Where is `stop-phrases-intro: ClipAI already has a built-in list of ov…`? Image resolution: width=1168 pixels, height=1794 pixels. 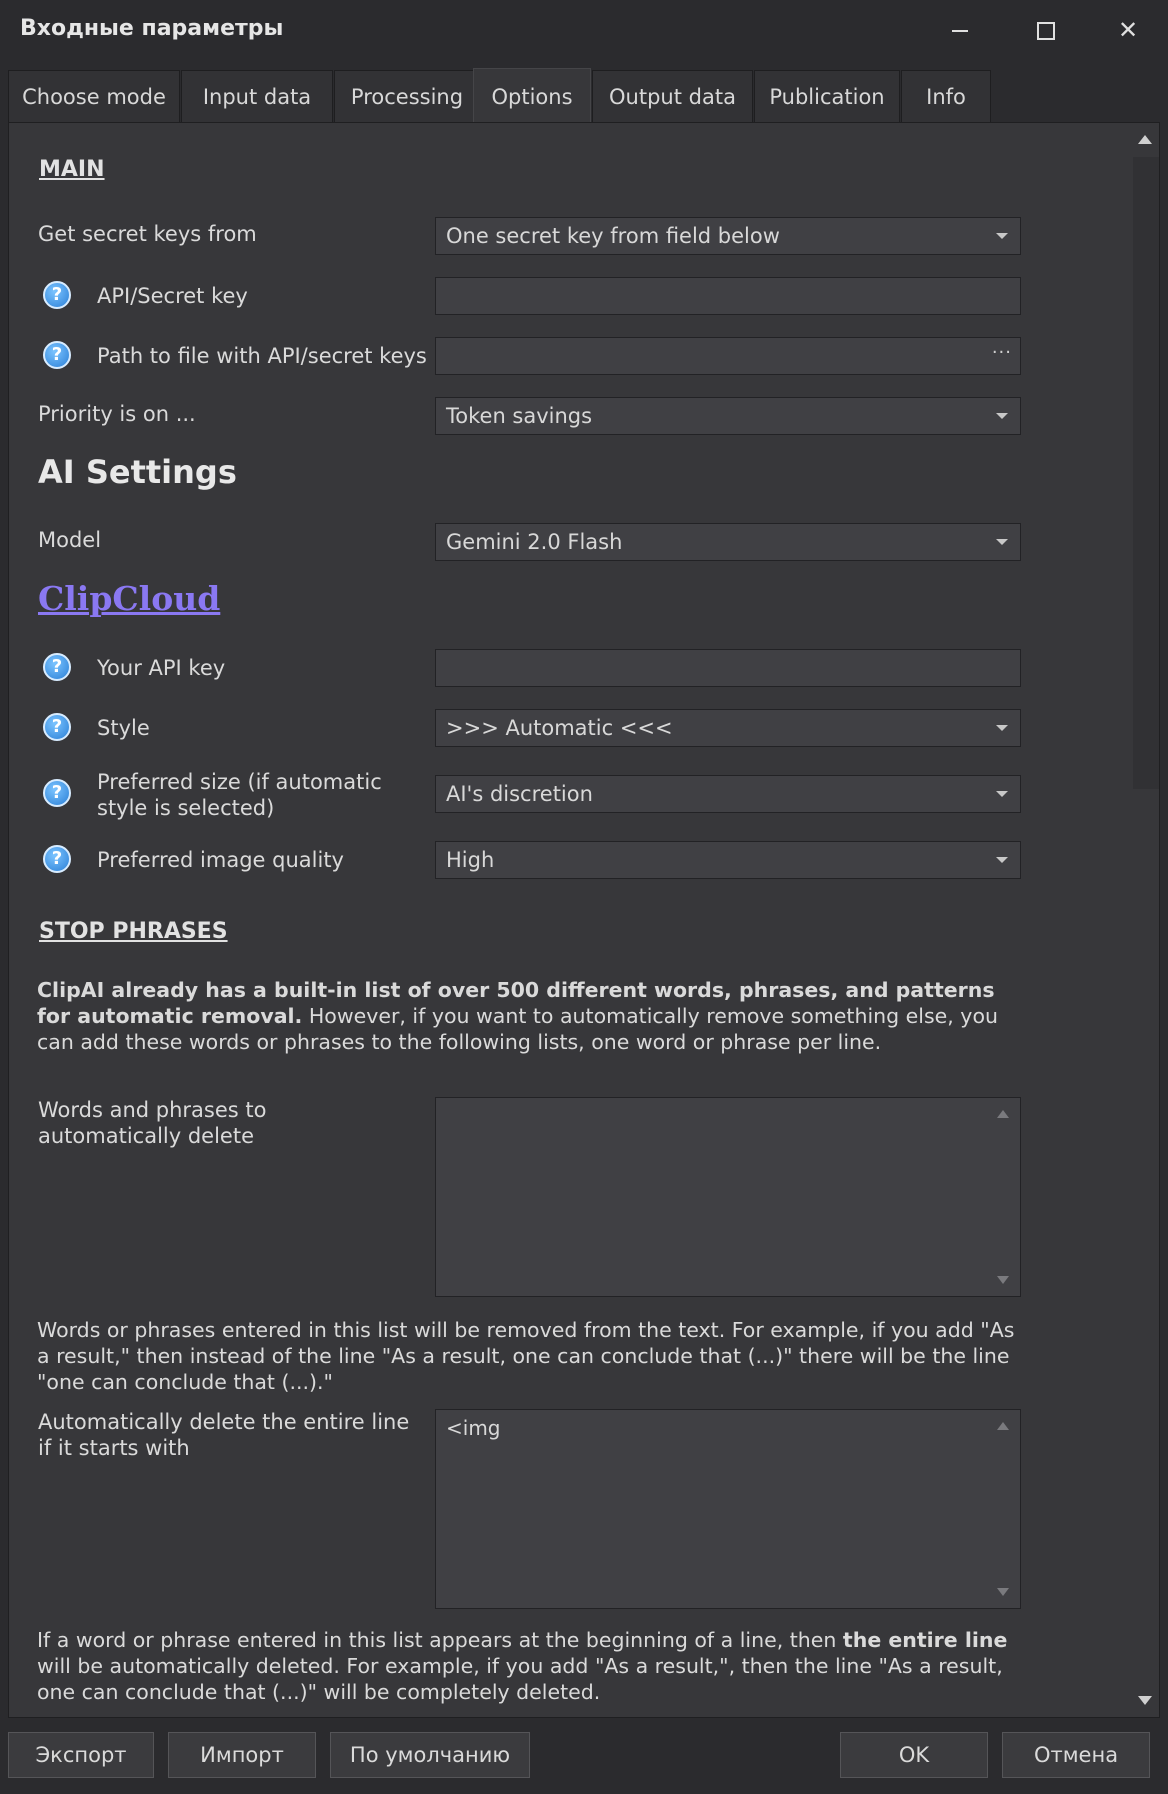
stop-phrases-intro: ClipAI already has a built-in list of ov… is located at coordinates (532, 1016).